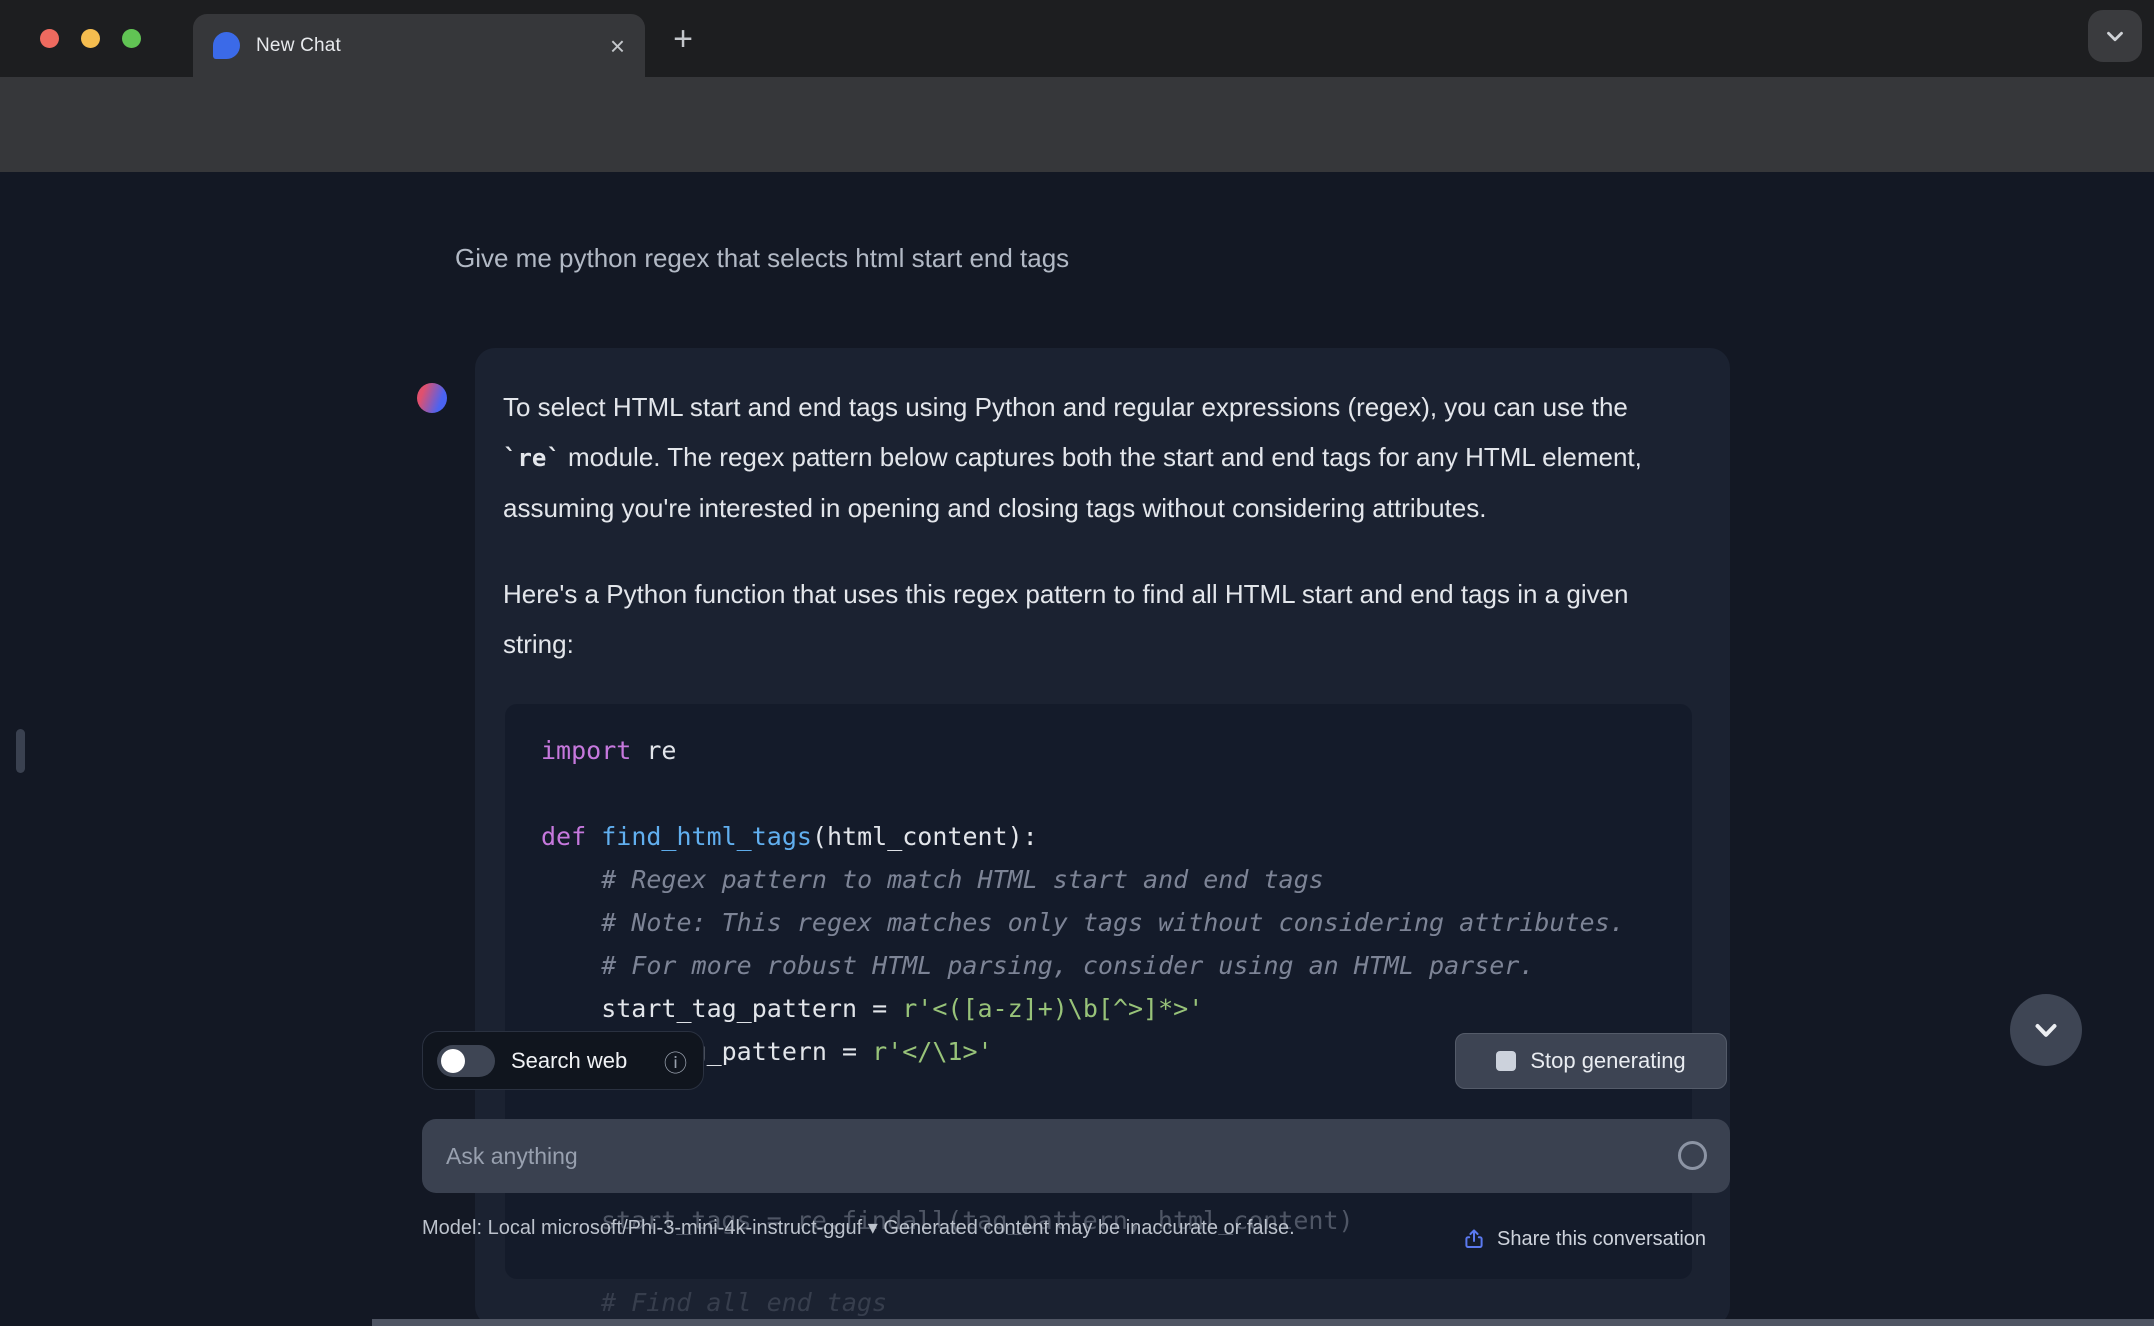 This screenshot has width=2154, height=1326. What do you see at coordinates (466, 1060) in the screenshot?
I see `search-web-toggle` at bounding box center [466, 1060].